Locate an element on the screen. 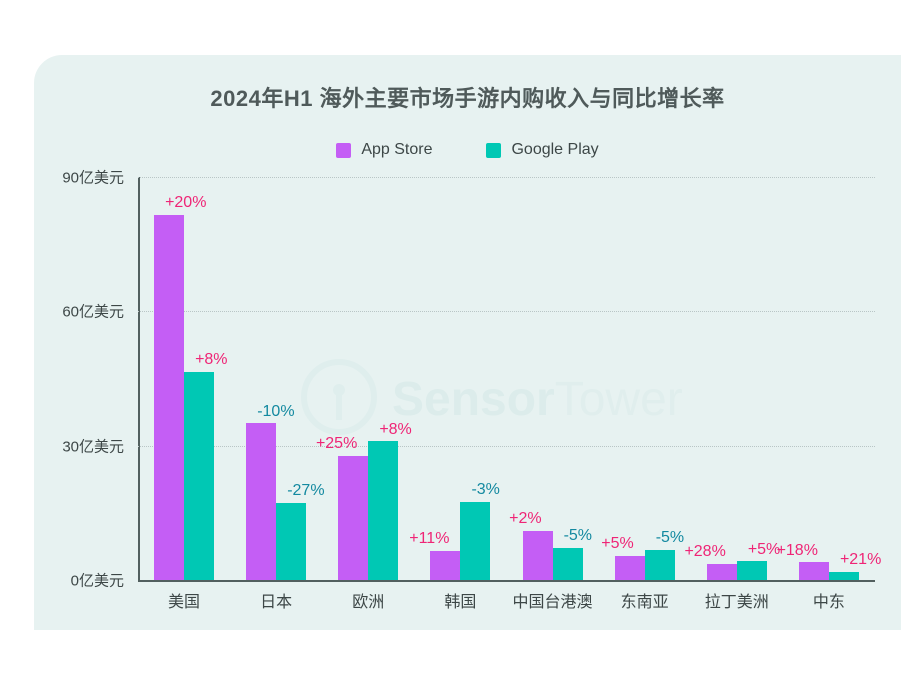 This screenshot has height=684, width=901. x-axis-label: 中东 is located at coordinates (828, 602).